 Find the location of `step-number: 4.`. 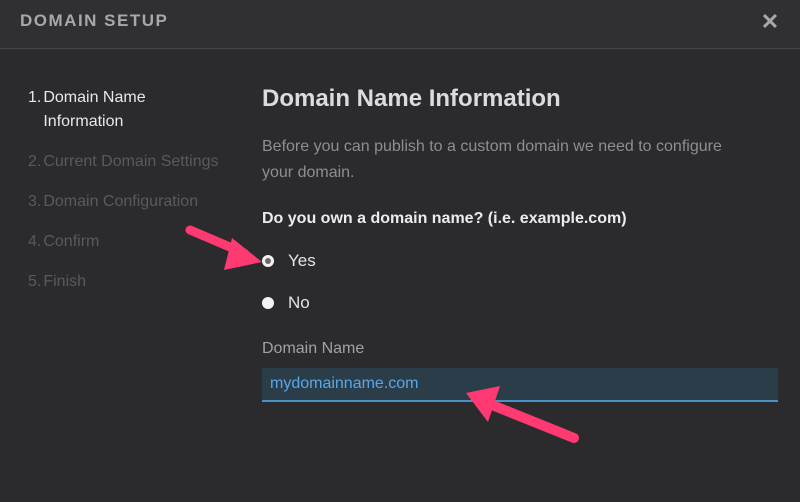

step-number: 4. is located at coordinates (35, 241).